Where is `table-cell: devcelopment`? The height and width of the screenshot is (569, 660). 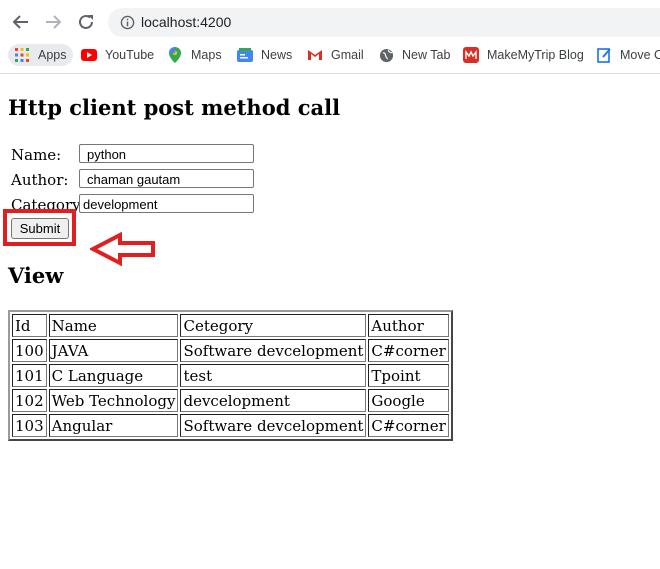
table-cell: devcelopment is located at coordinates (273, 400).